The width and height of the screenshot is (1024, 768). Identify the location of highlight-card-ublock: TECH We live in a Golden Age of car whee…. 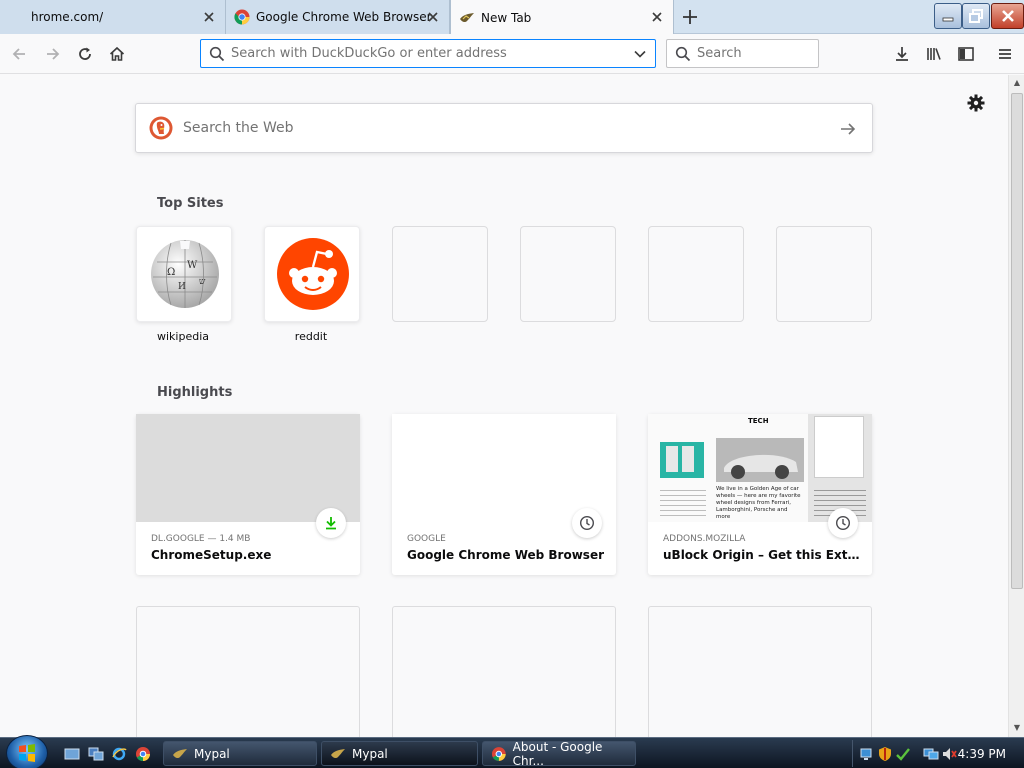
(760, 494).